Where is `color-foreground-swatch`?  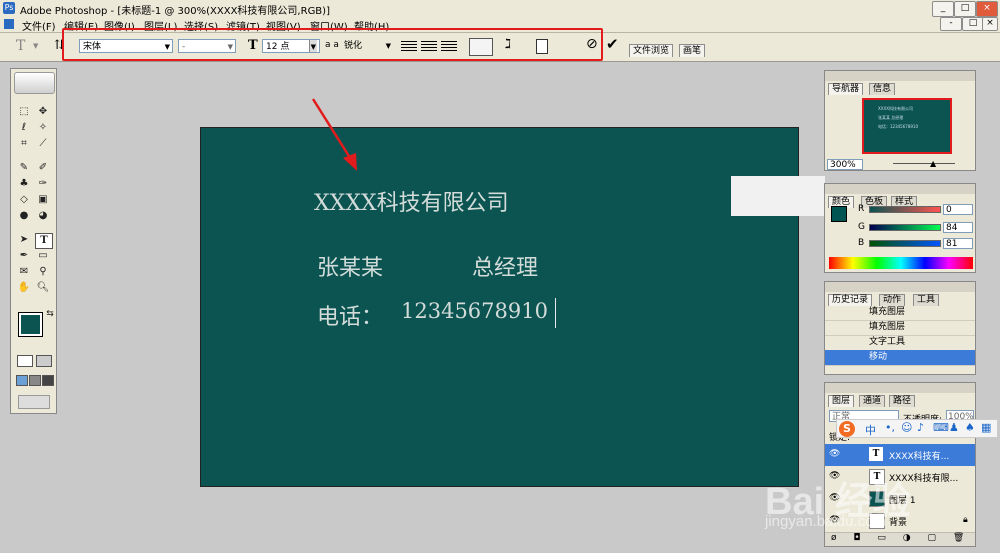 color-foreground-swatch is located at coordinates (839, 214).